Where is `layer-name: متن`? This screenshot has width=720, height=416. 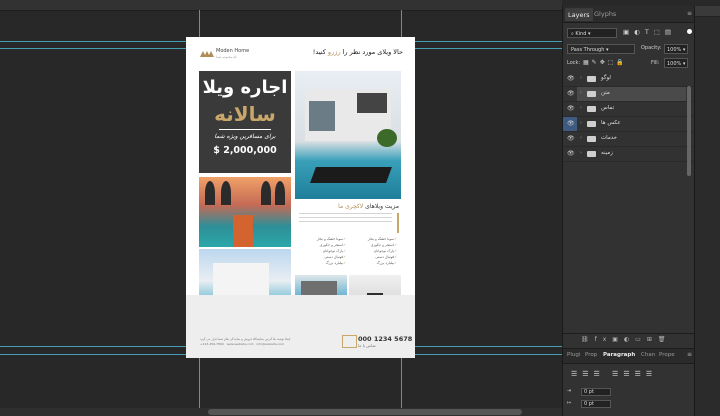
layer-name: متن is located at coordinates (605, 93).